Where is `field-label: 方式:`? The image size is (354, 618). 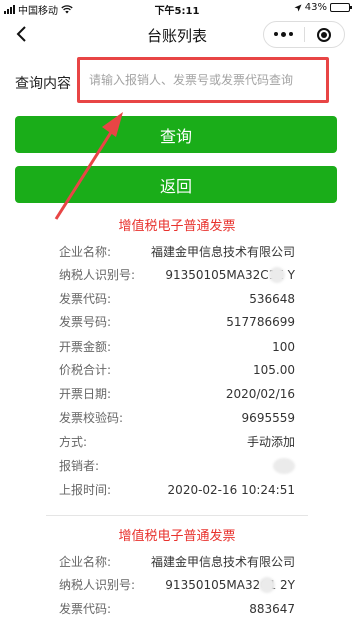 field-label: 方式: is located at coordinates (73, 442).